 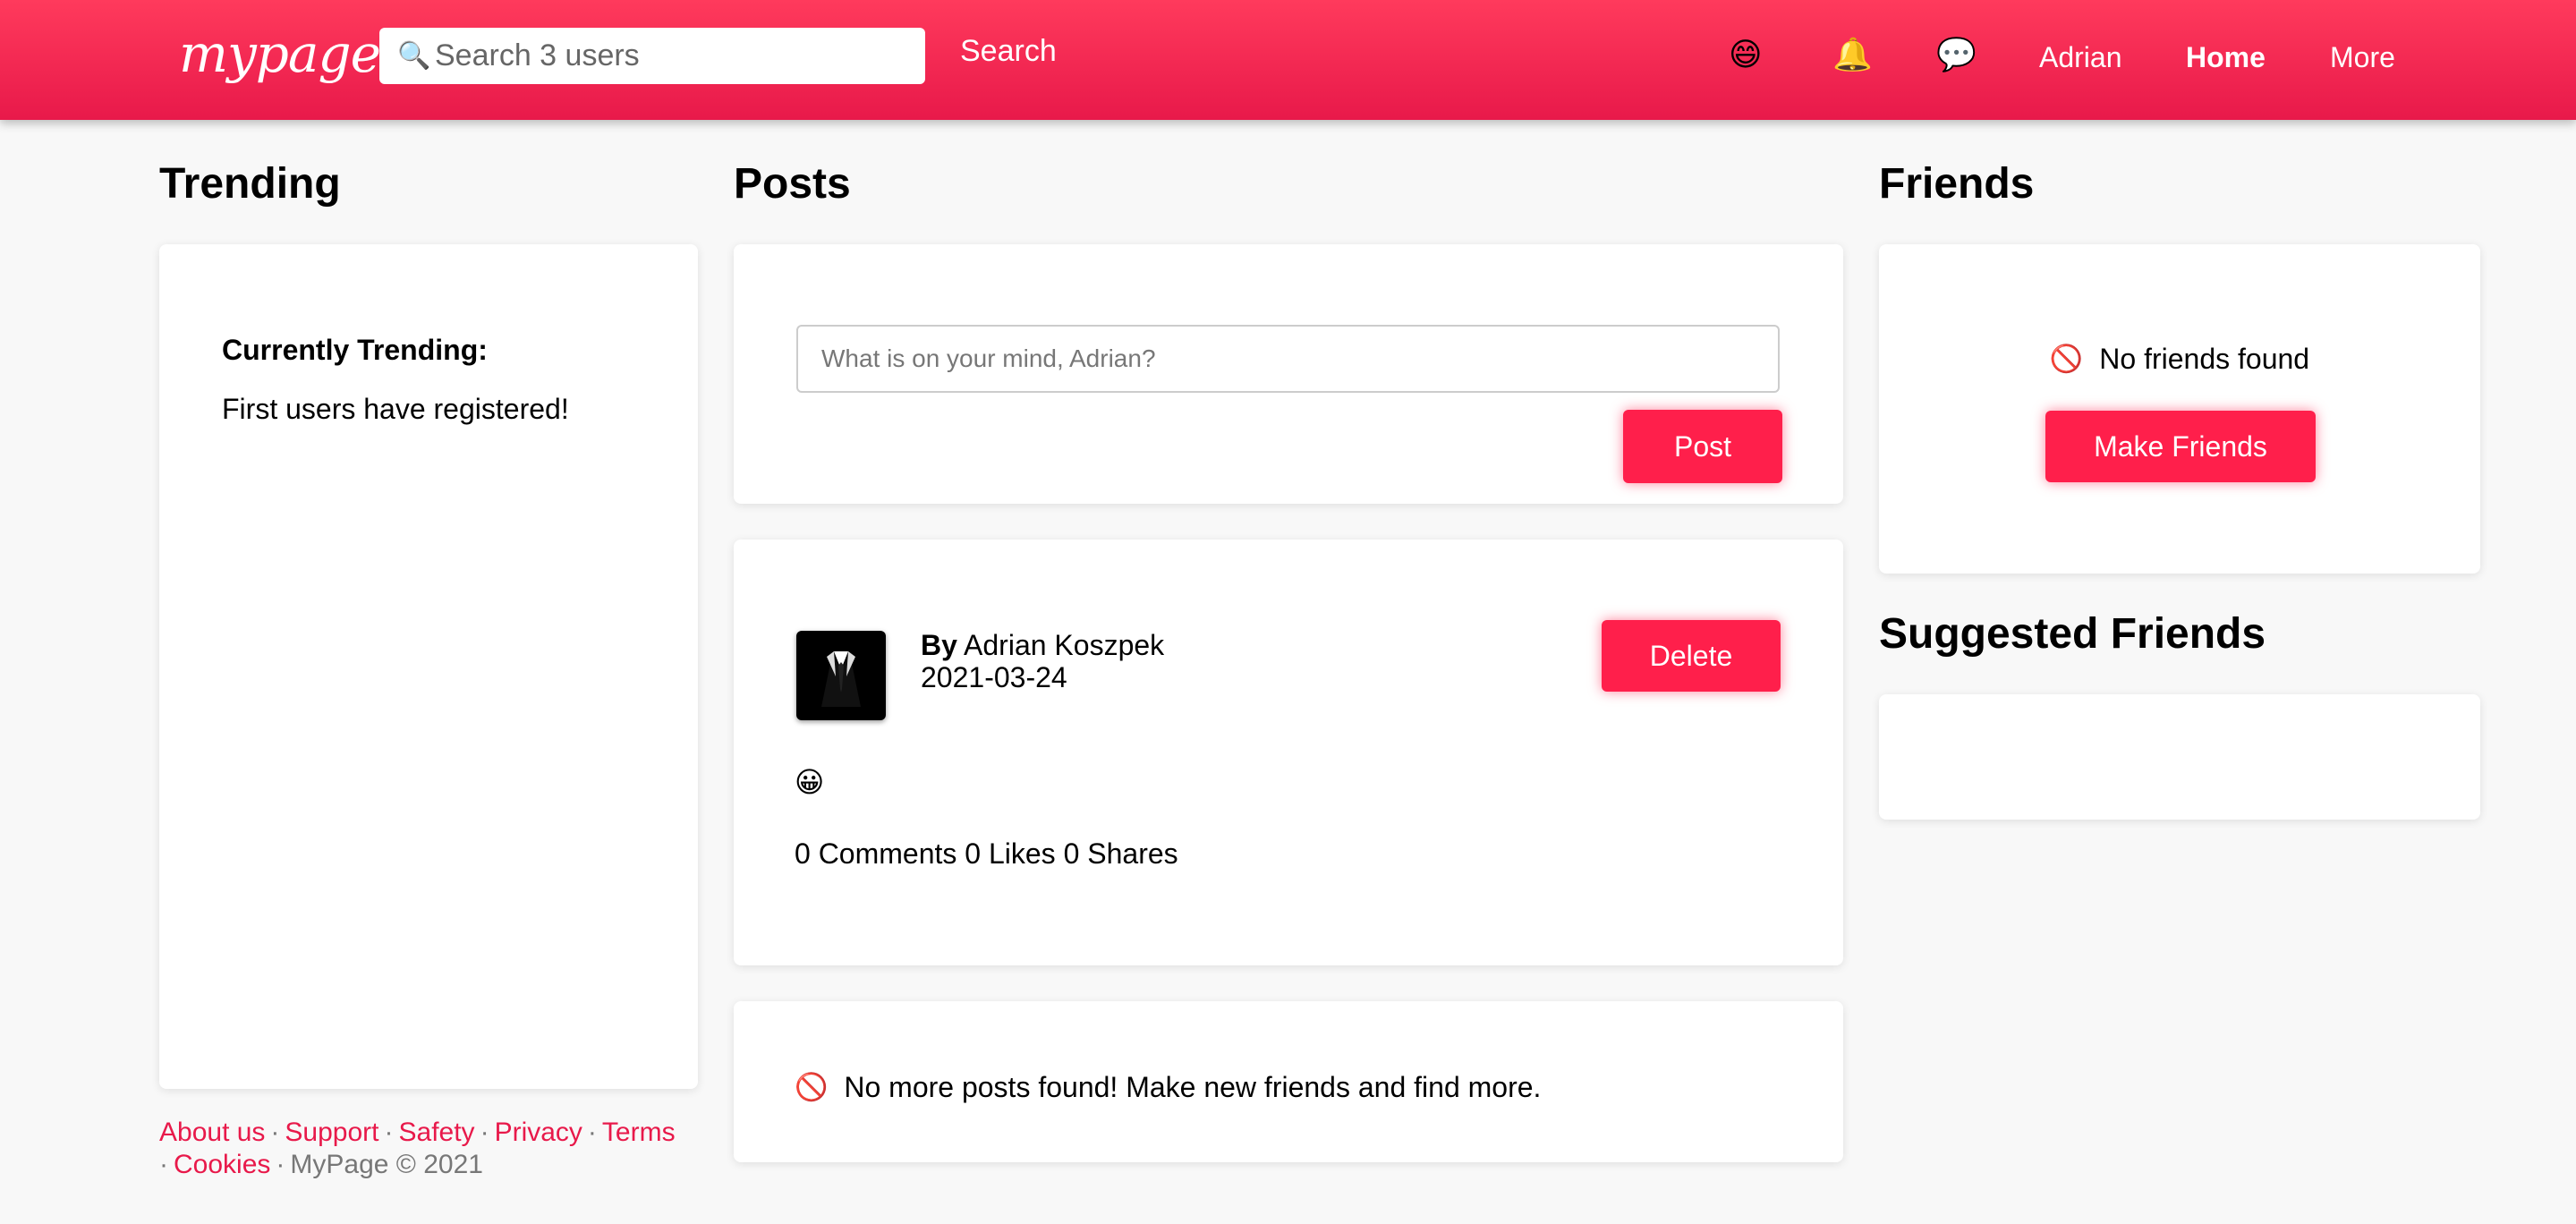 I want to click on chat-bubble-icon: 💬, so click(x=1956, y=54).